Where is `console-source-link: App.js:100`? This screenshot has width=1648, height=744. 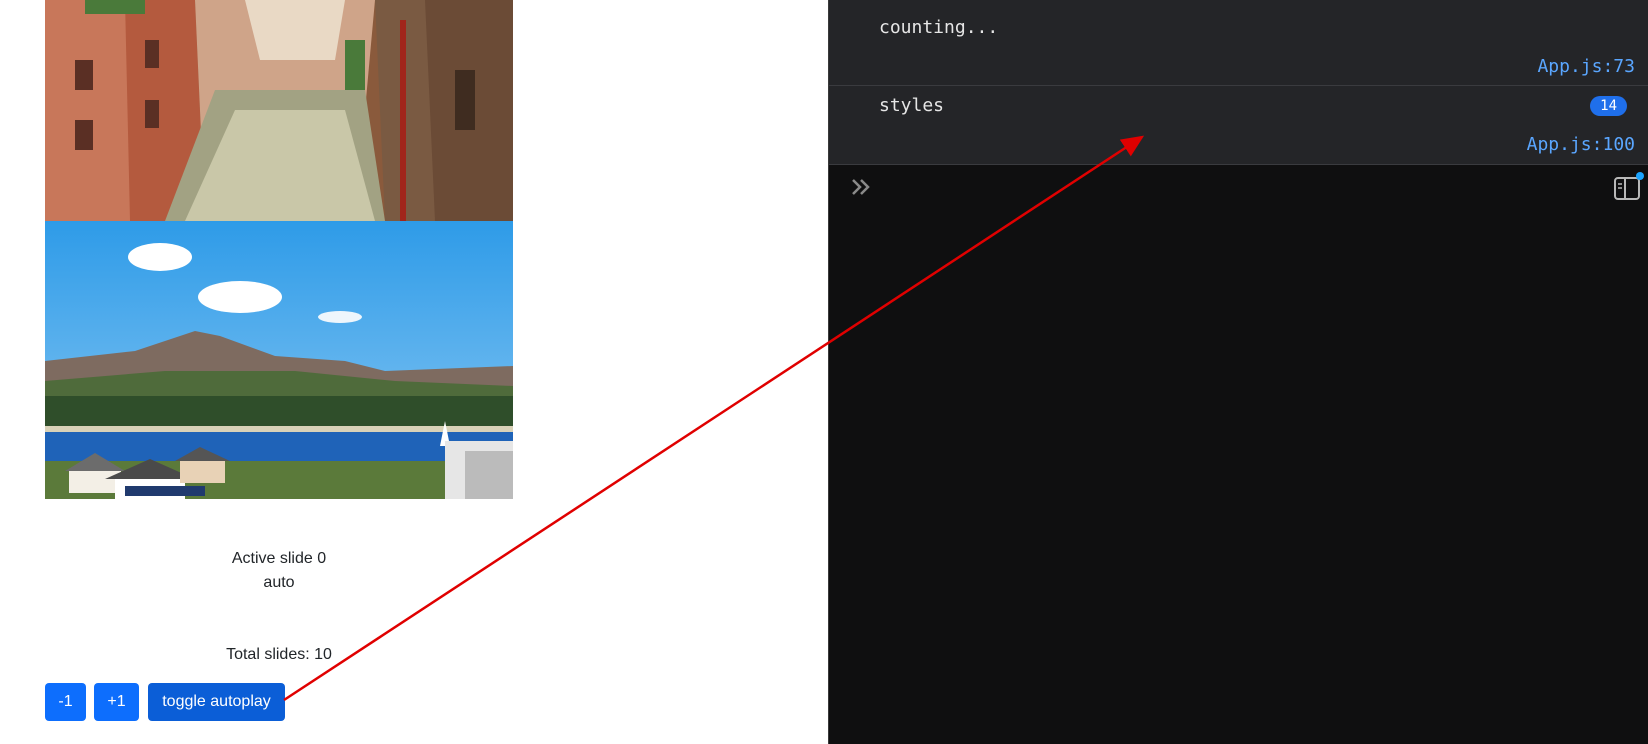
console-source-link: App.js:100 is located at coordinates (1581, 144).